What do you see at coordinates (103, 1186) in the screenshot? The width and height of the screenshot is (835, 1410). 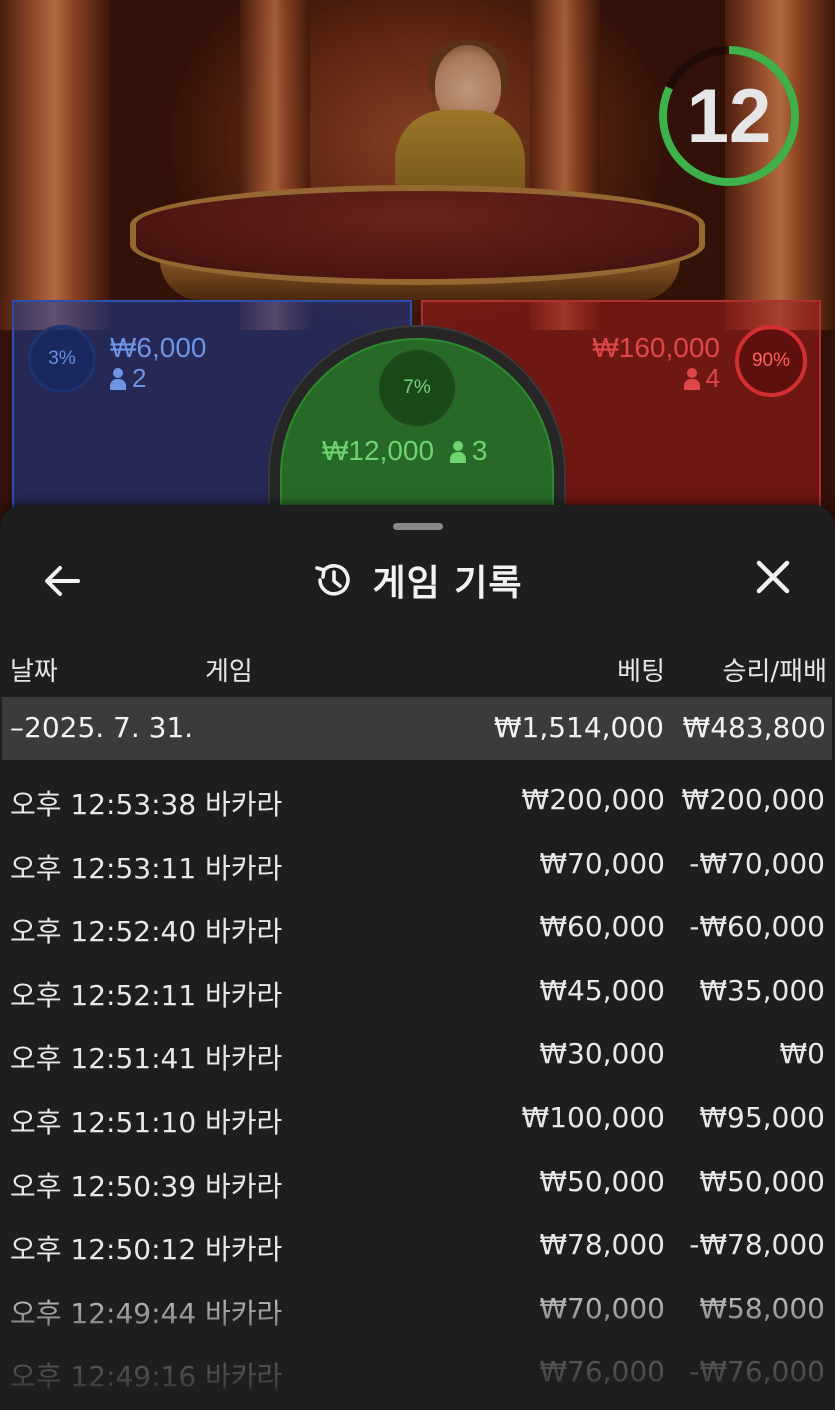 I see `row-time: 오후 12:50:39` at bounding box center [103, 1186].